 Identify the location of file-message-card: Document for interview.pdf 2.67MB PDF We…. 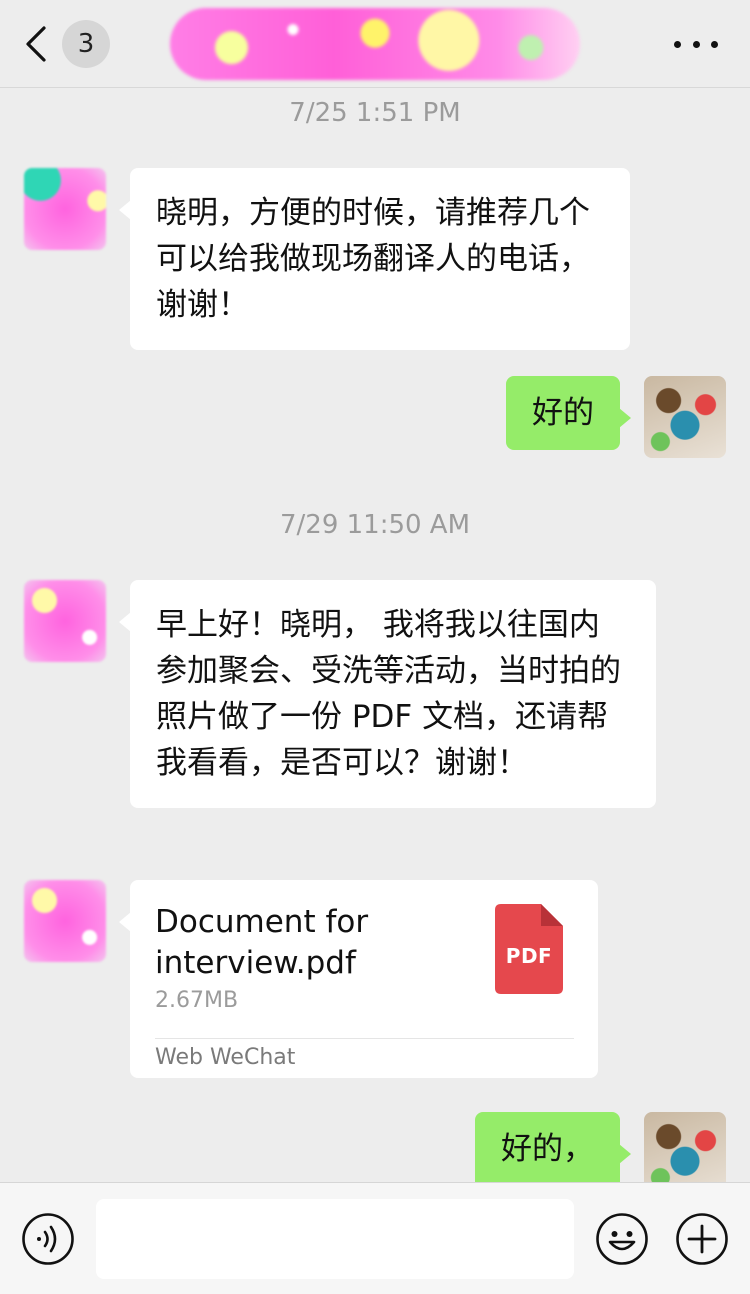
(358, 979).